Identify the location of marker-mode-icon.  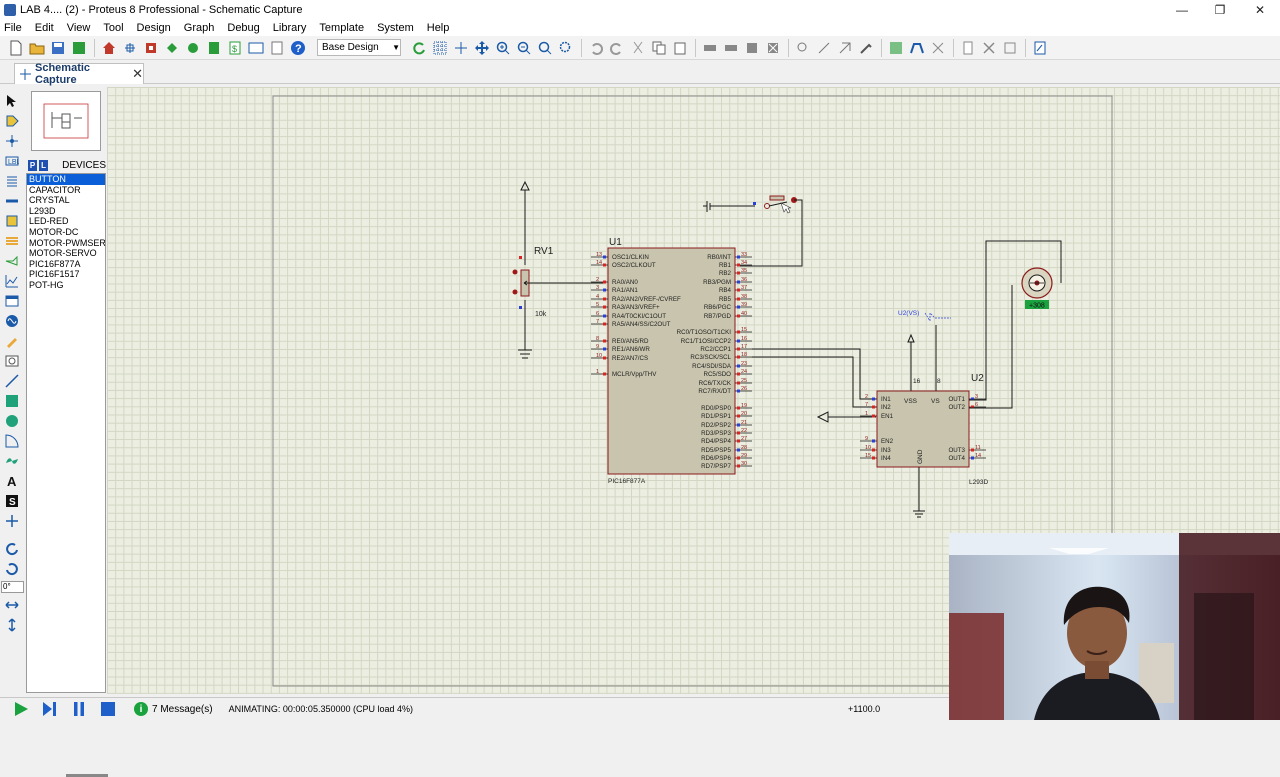
(12, 521).